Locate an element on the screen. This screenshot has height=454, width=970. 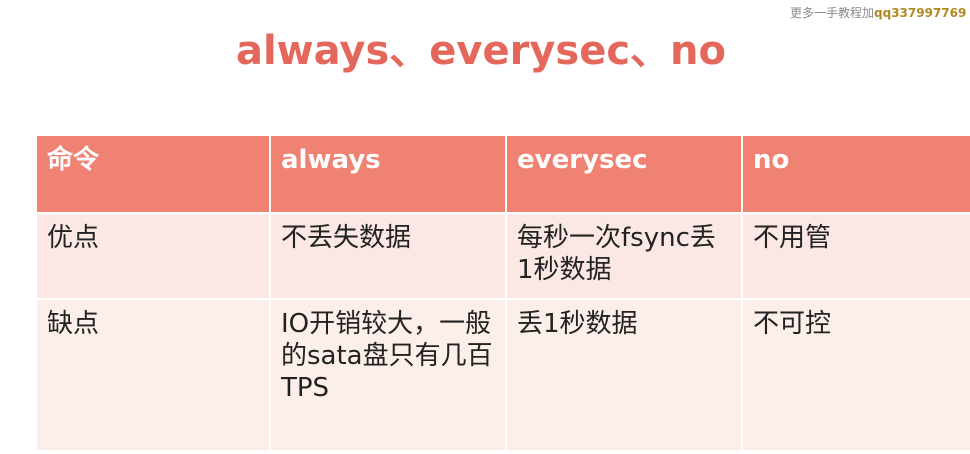
table-cell: 缺点 is located at coordinates (153, 375).